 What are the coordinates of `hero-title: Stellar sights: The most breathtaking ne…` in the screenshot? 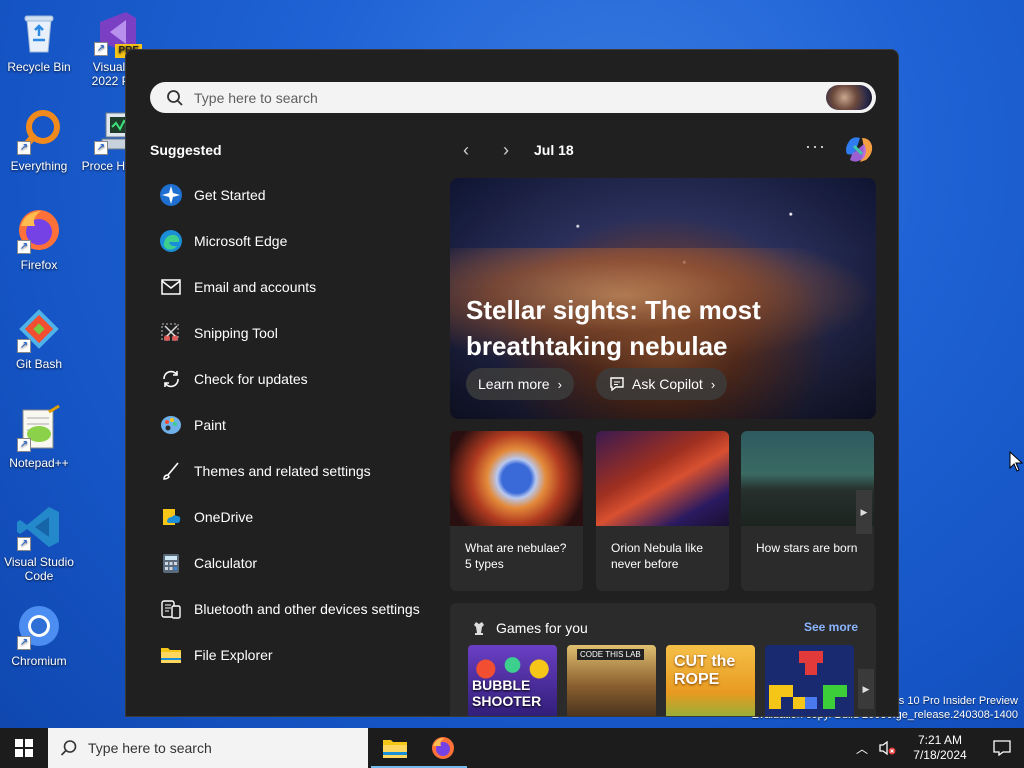 It's located at (613, 328).